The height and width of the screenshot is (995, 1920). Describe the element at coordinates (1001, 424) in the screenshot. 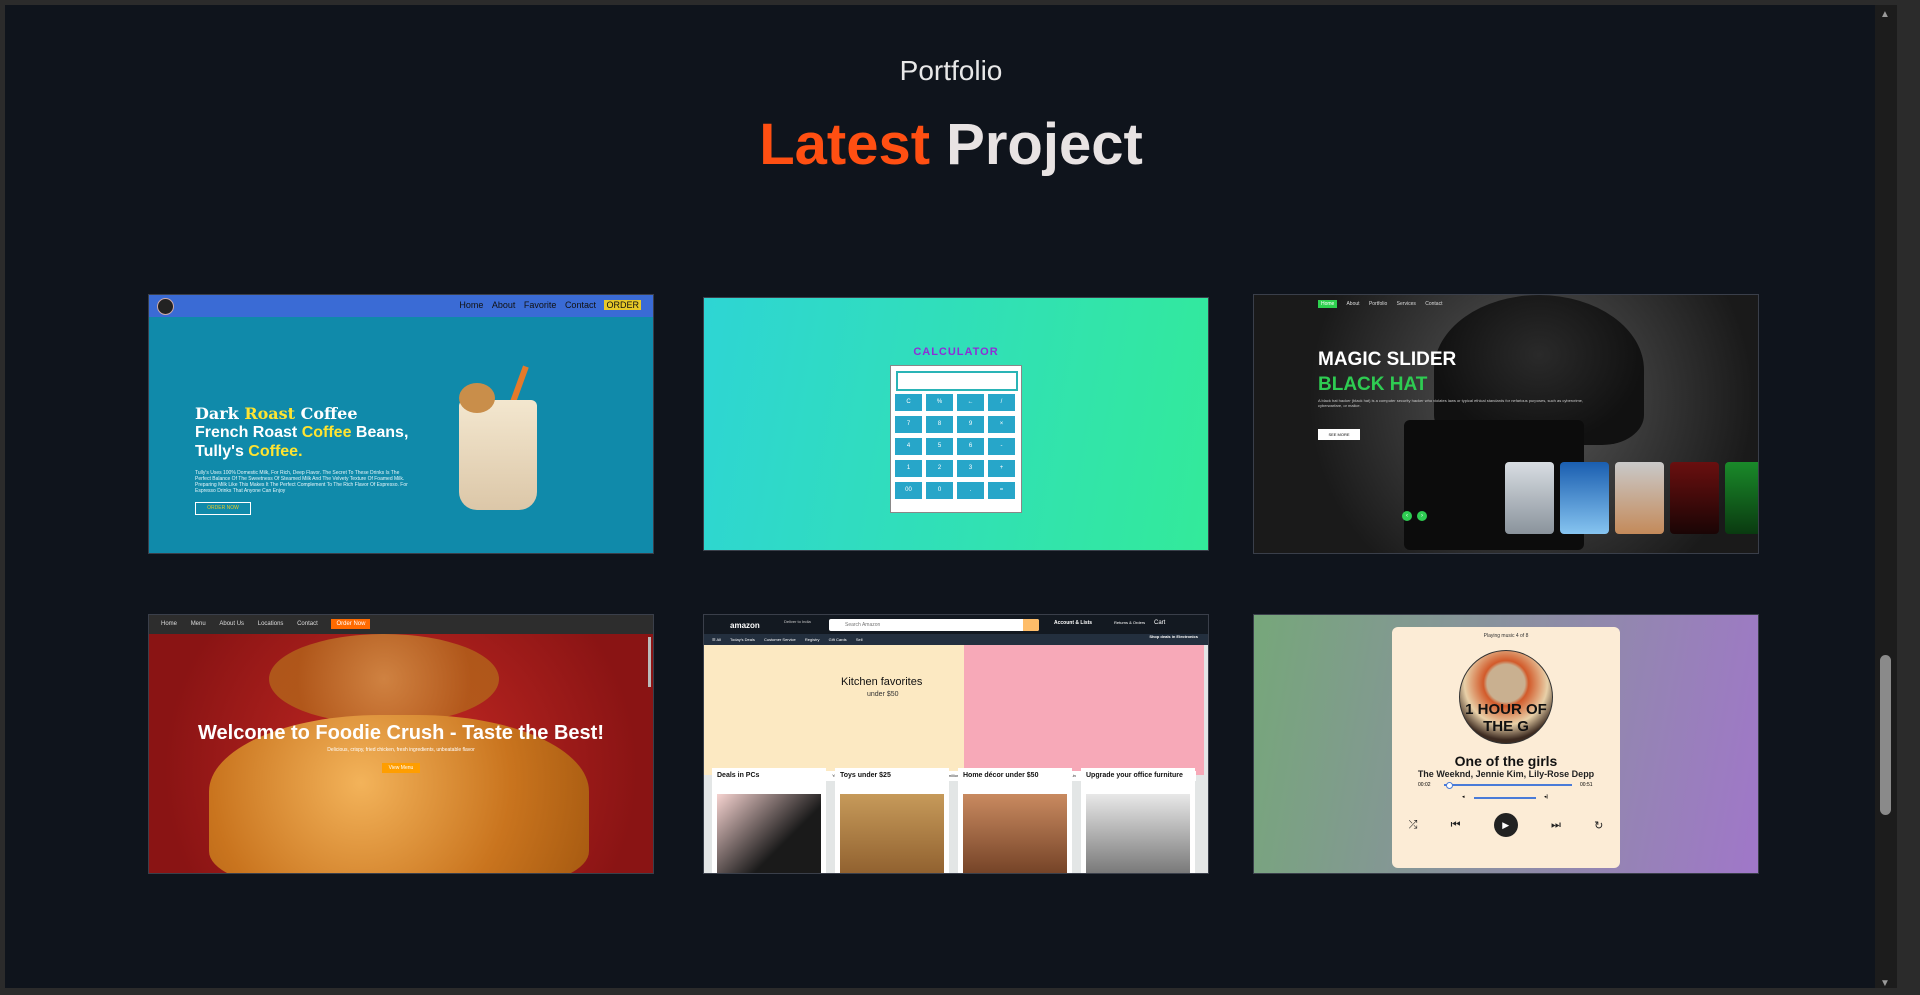

I see `calc-key: ×` at that location.